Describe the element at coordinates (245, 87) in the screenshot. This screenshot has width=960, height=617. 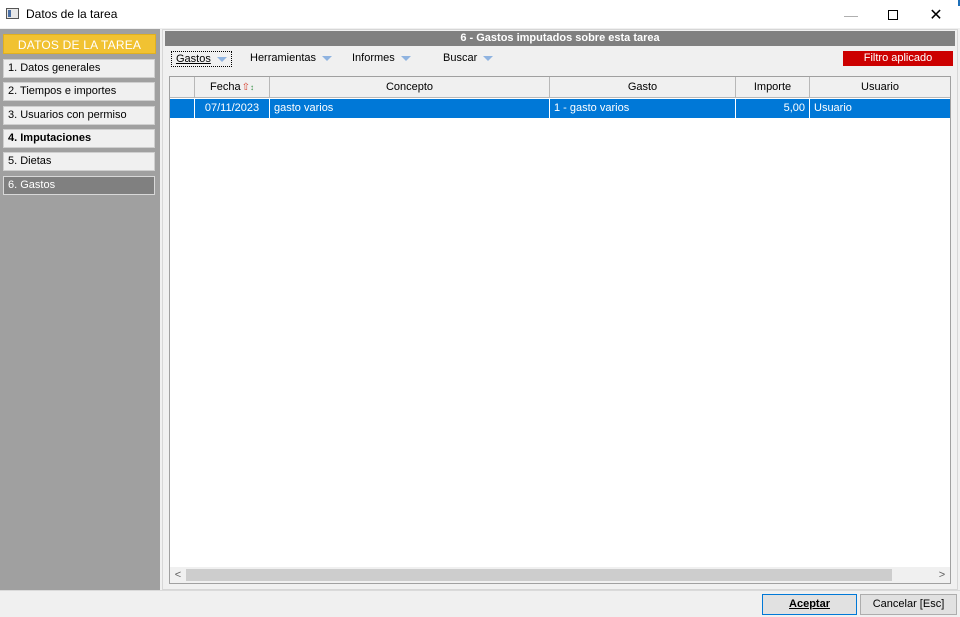
I see `sort-arrow-icon: ⇧` at that location.